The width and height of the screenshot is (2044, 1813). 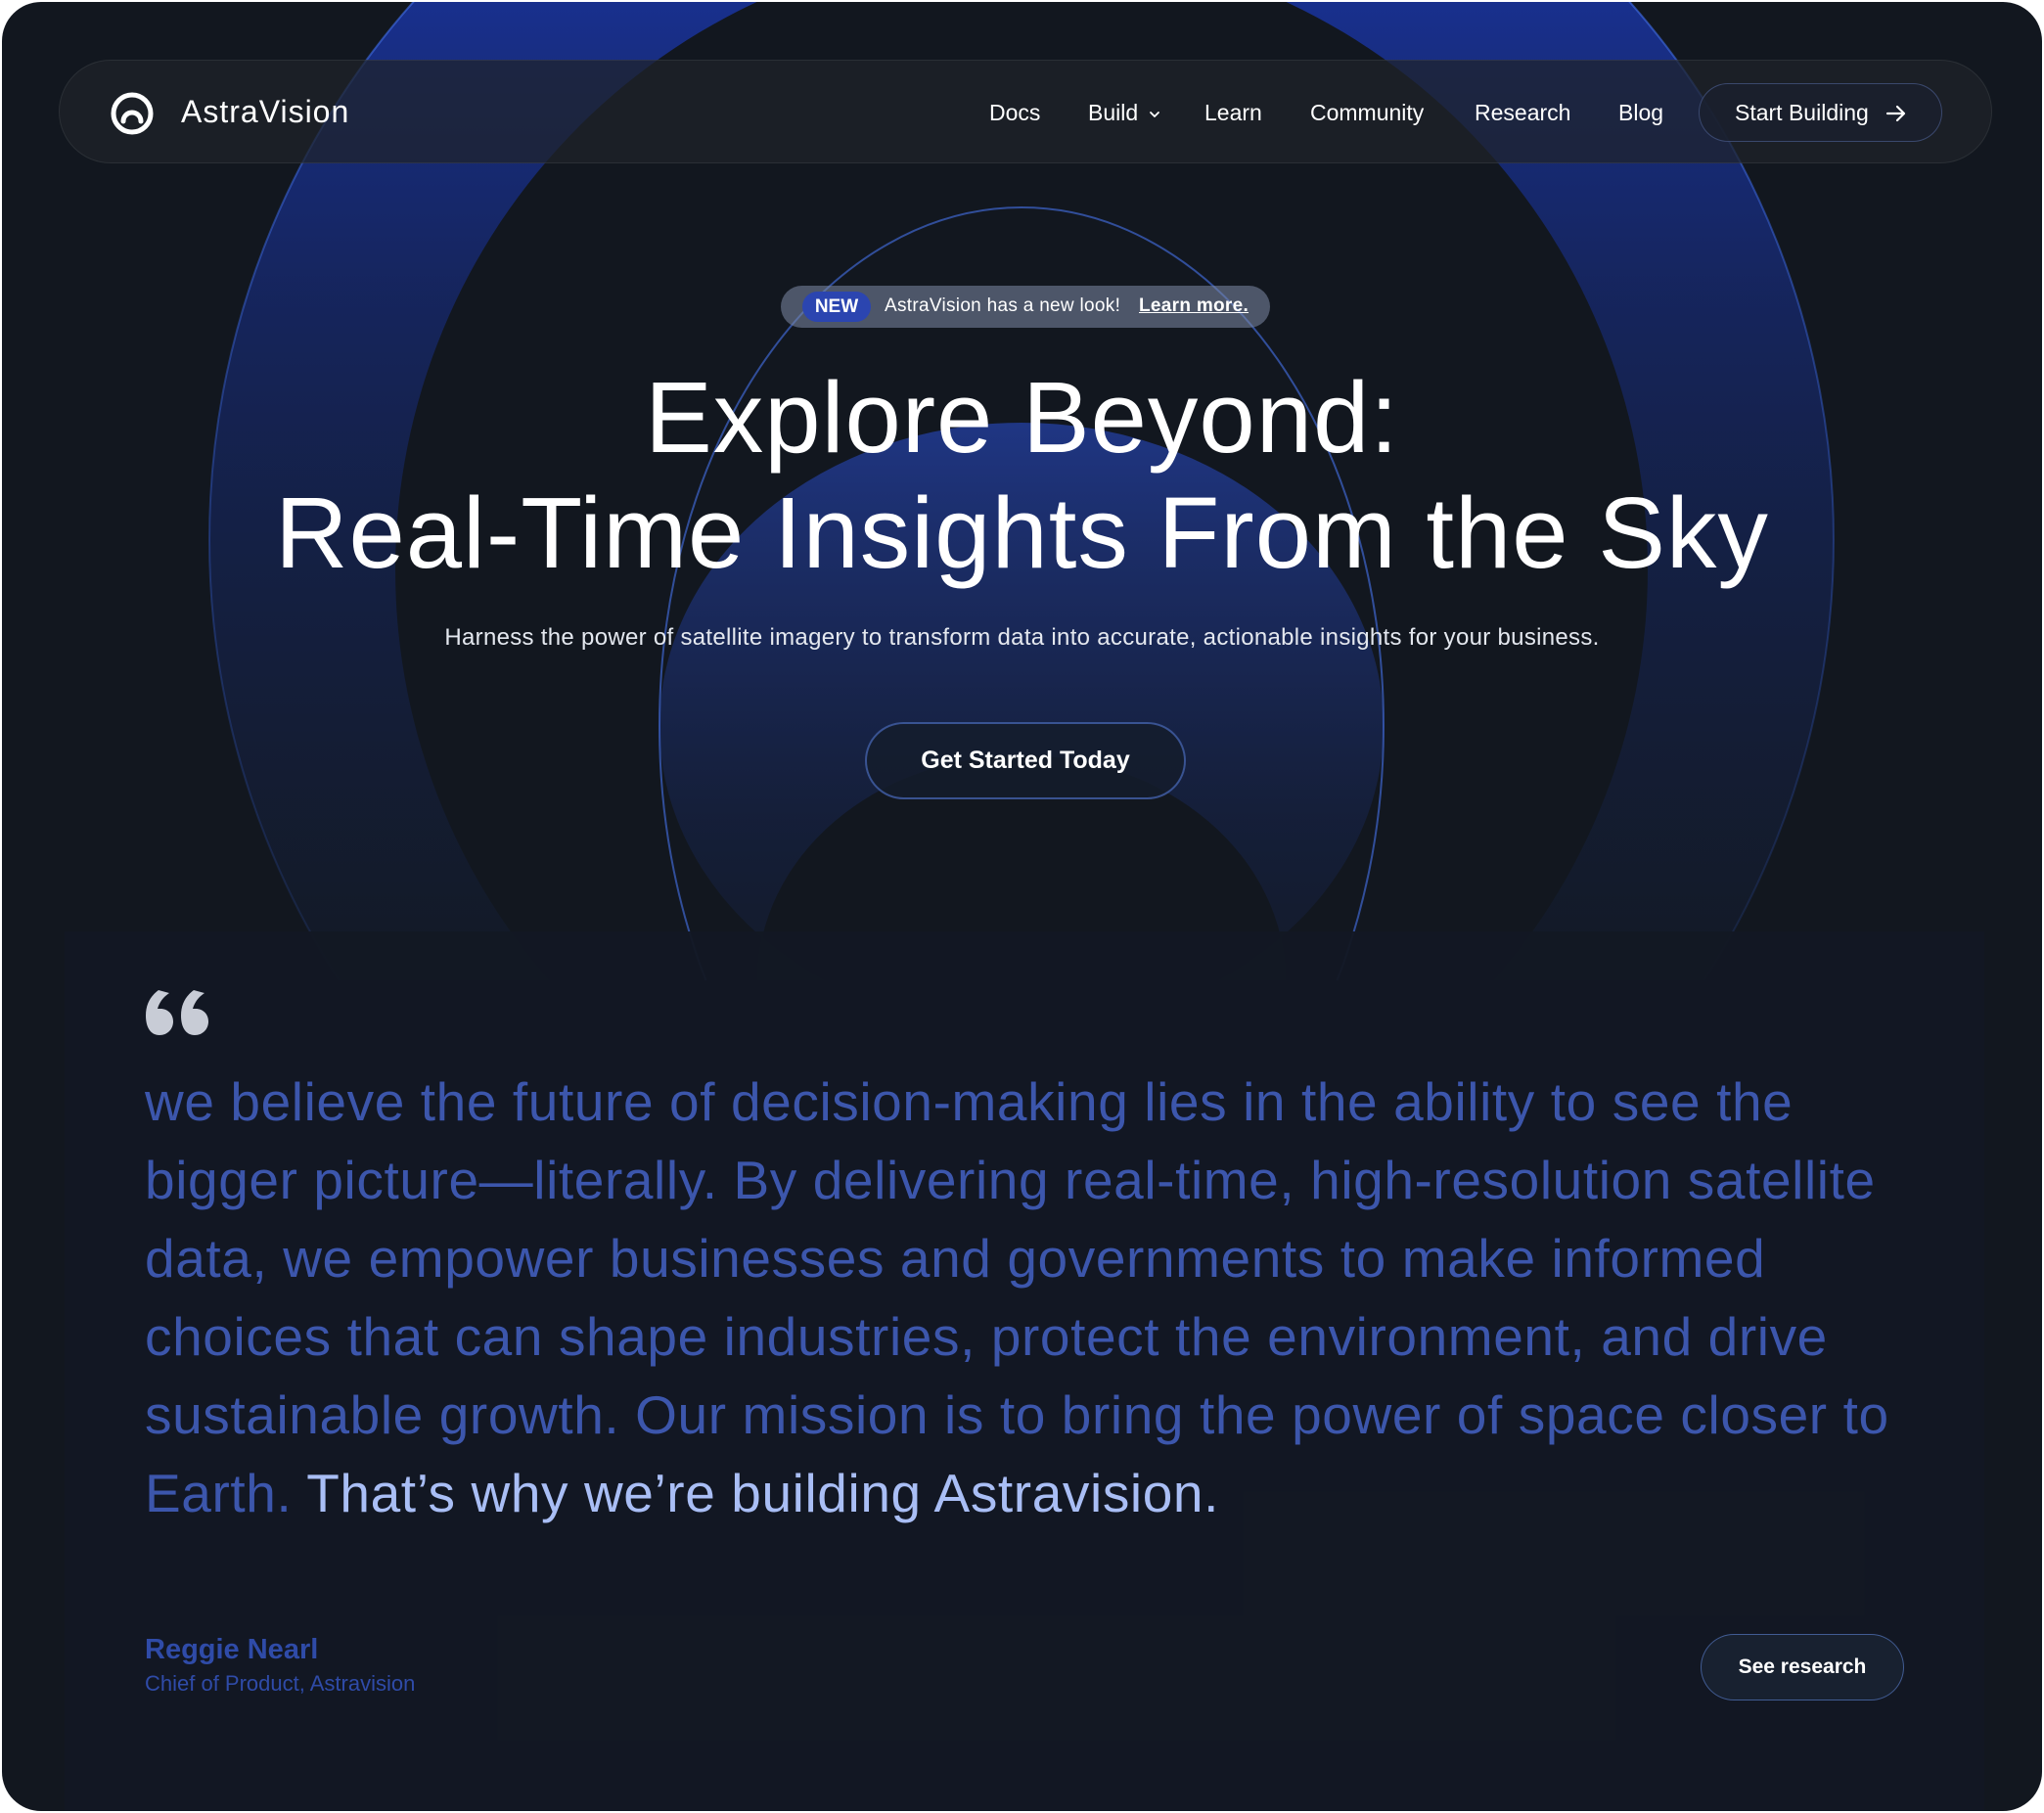 I want to click on see-research-button: See research, so click(x=1802, y=1667).